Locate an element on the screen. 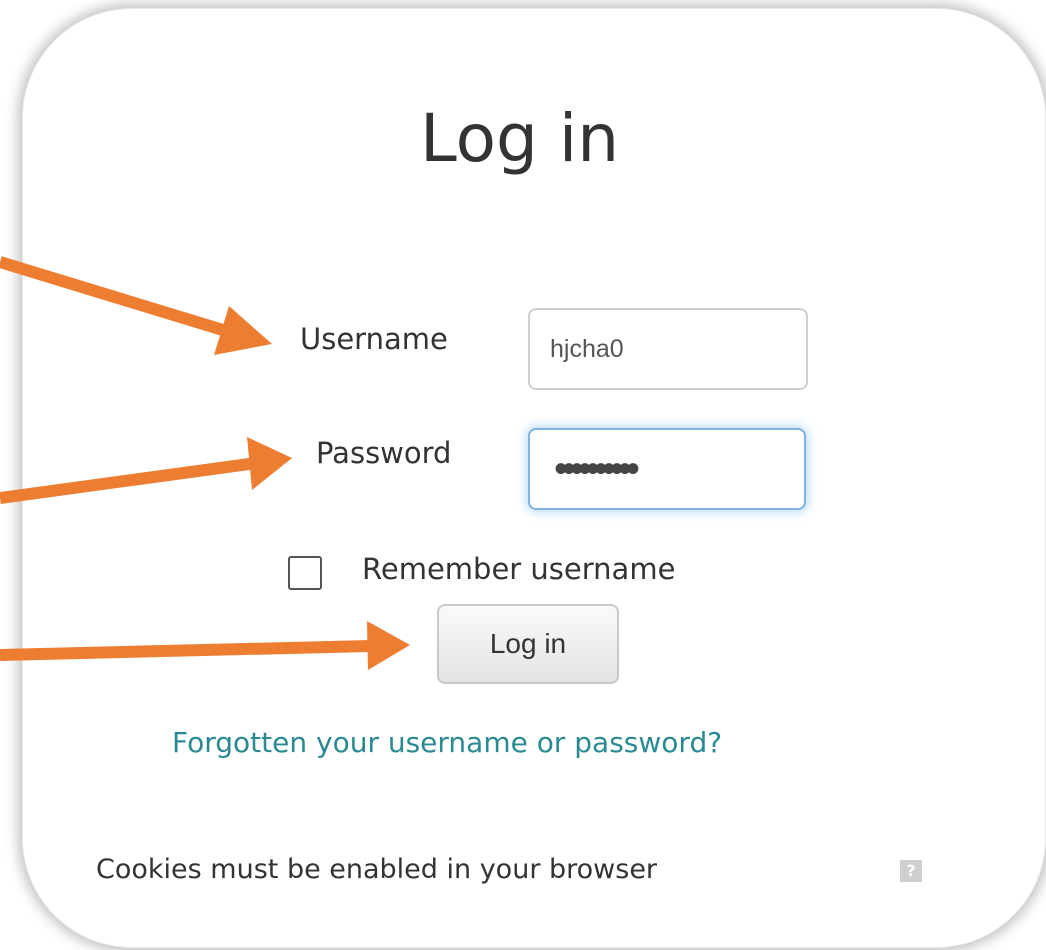  password-label: Password is located at coordinates (384, 453).